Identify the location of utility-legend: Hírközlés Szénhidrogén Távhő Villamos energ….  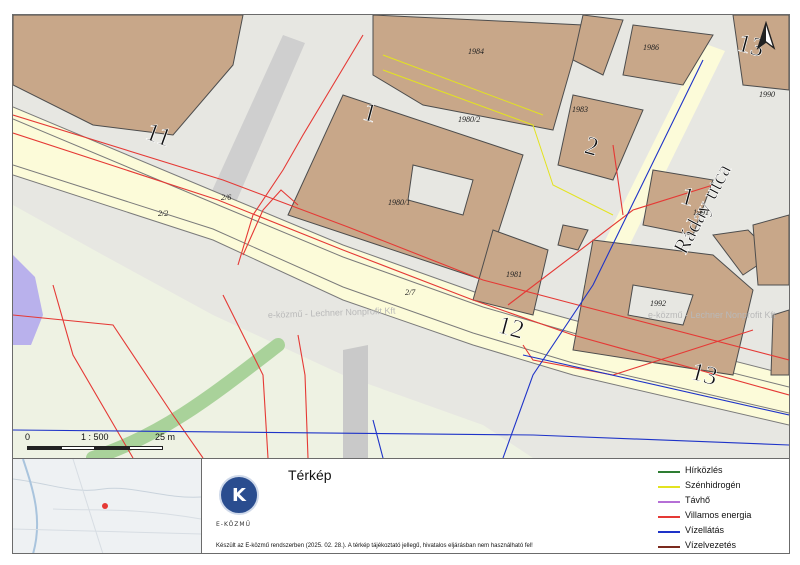
(722, 509).